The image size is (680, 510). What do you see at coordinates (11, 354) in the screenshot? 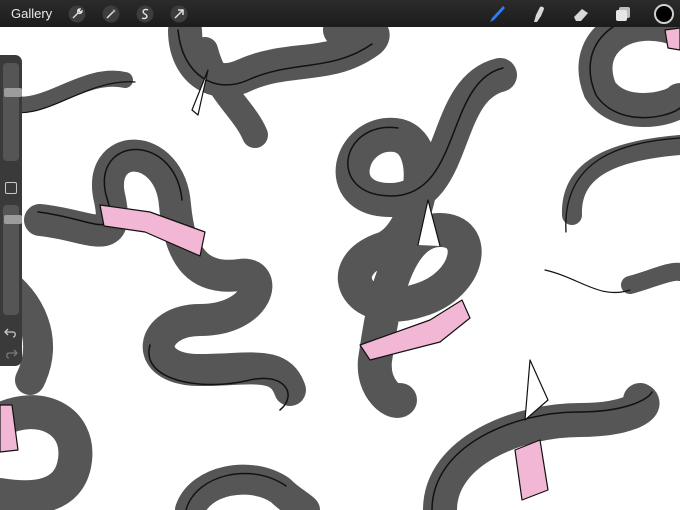
I see `redo-icon` at bounding box center [11, 354].